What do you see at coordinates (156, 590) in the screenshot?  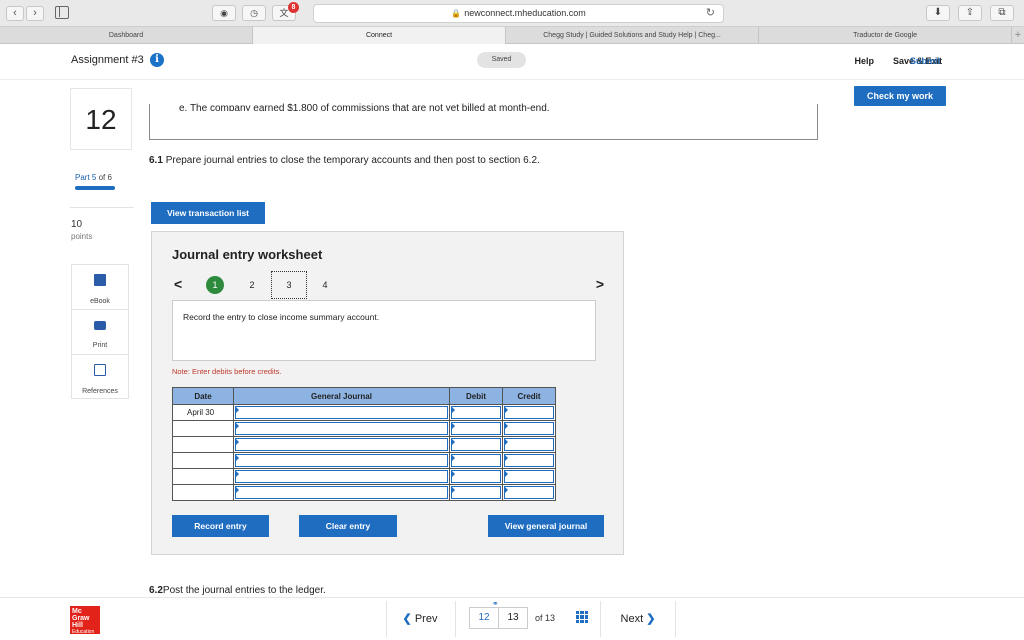 I see `post-number: 6.2` at bounding box center [156, 590].